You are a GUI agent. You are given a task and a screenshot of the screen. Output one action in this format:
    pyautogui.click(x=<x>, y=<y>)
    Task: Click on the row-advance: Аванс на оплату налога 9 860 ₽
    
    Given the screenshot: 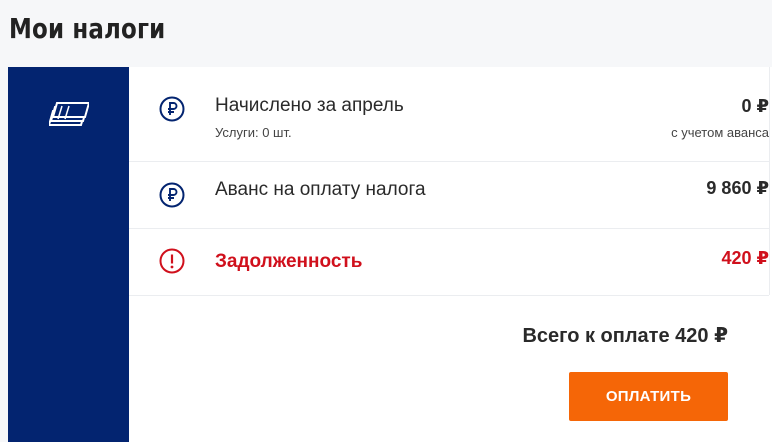 What is the action you would take?
    pyautogui.click(x=449, y=195)
    